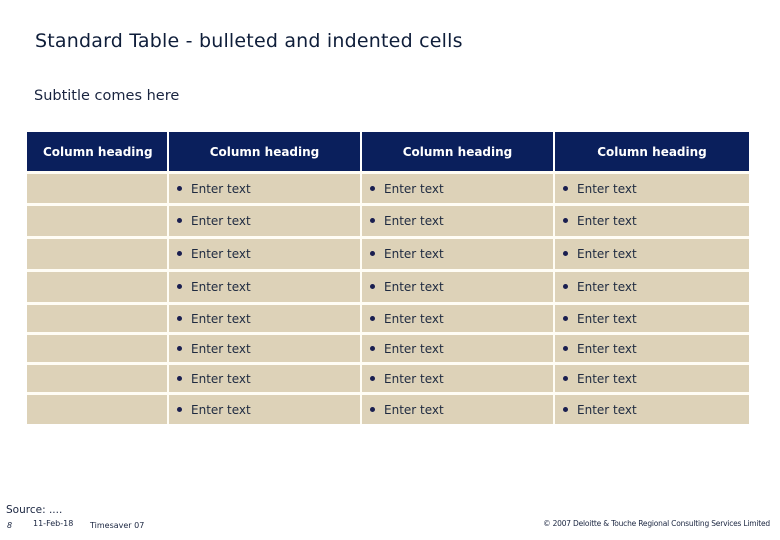  What do you see at coordinates (107, 96) in the screenshot?
I see `slide-subtitle: Subtitle comes here` at bounding box center [107, 96].